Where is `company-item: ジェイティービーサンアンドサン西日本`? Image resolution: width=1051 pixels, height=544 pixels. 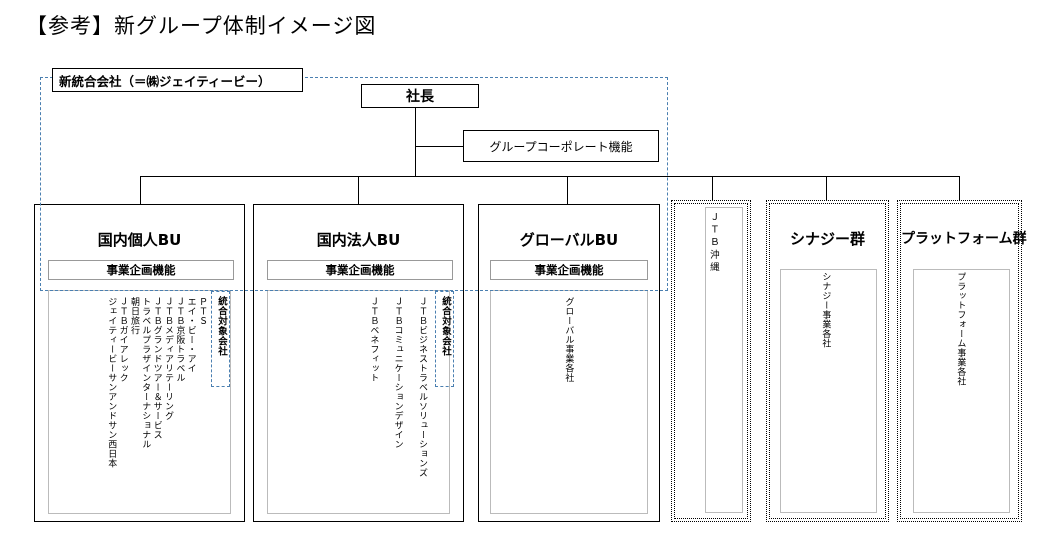 company-item: ジェイティービーサンアンドサン西日本 is located at coordinates (111, 382).